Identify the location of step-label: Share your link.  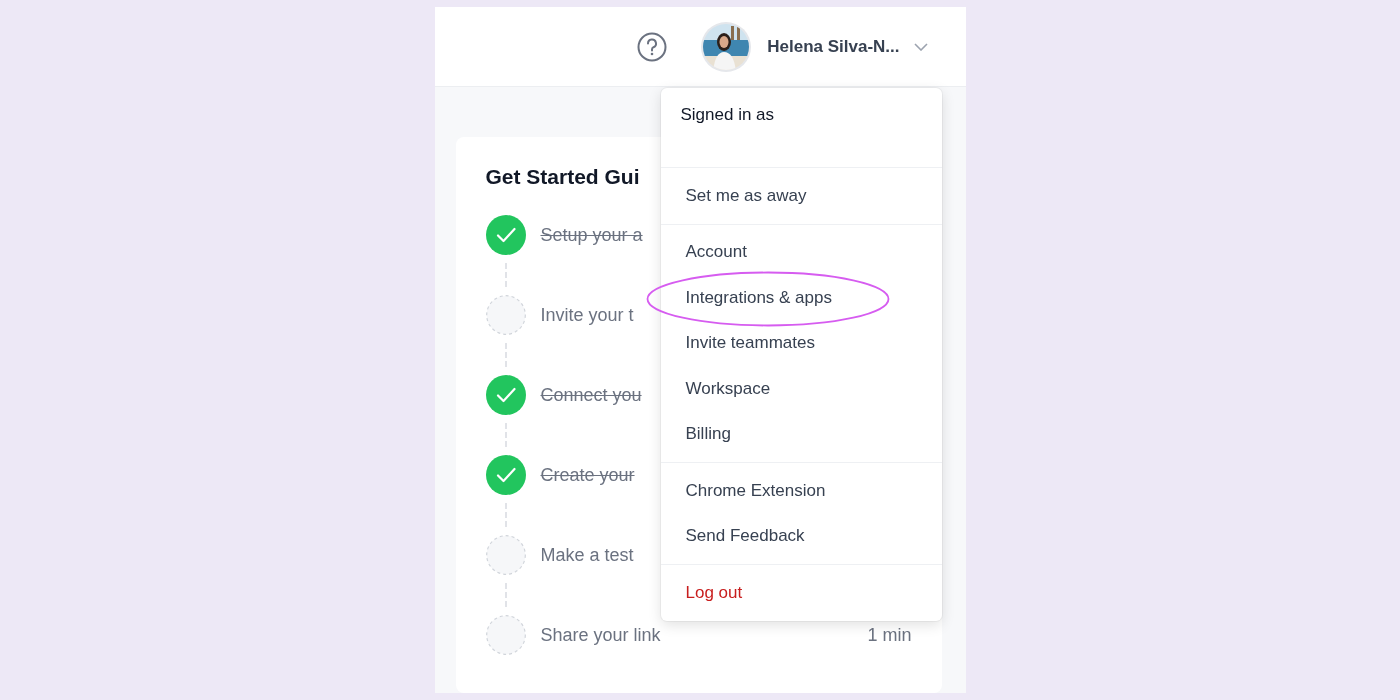
(600, 635).